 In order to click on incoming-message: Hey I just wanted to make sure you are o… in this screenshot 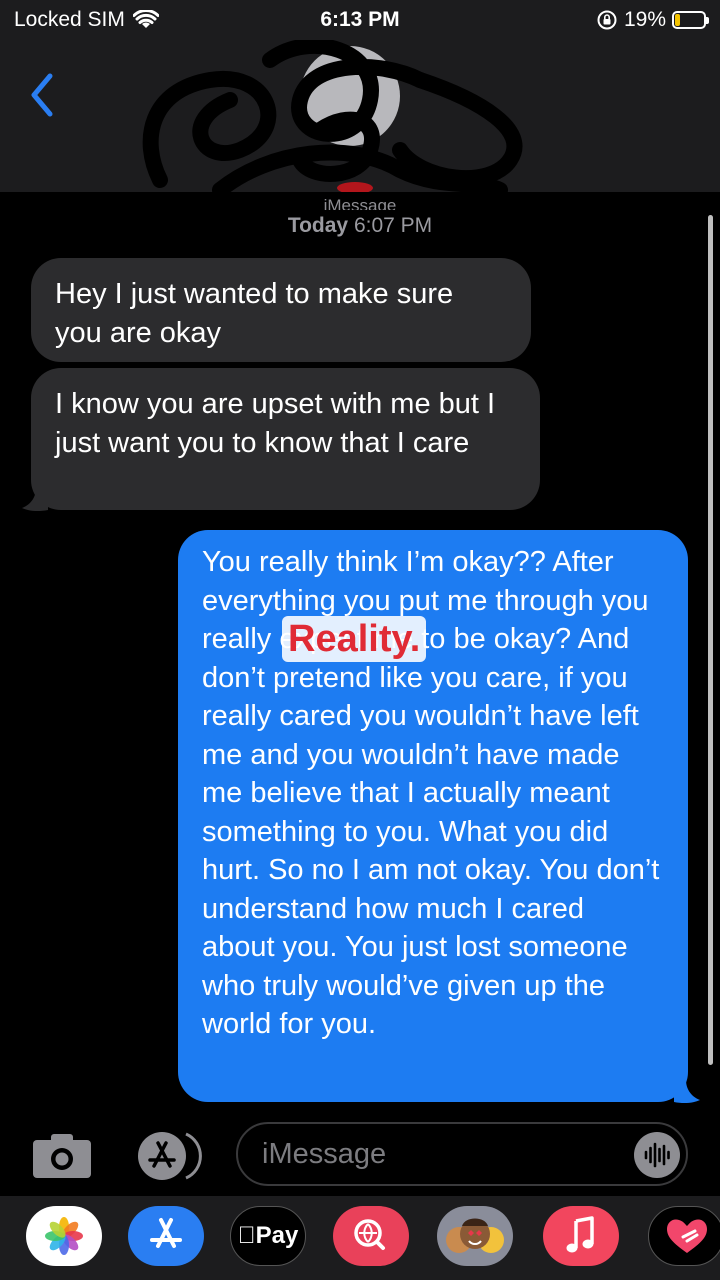, I will do `click(281, 310)`.